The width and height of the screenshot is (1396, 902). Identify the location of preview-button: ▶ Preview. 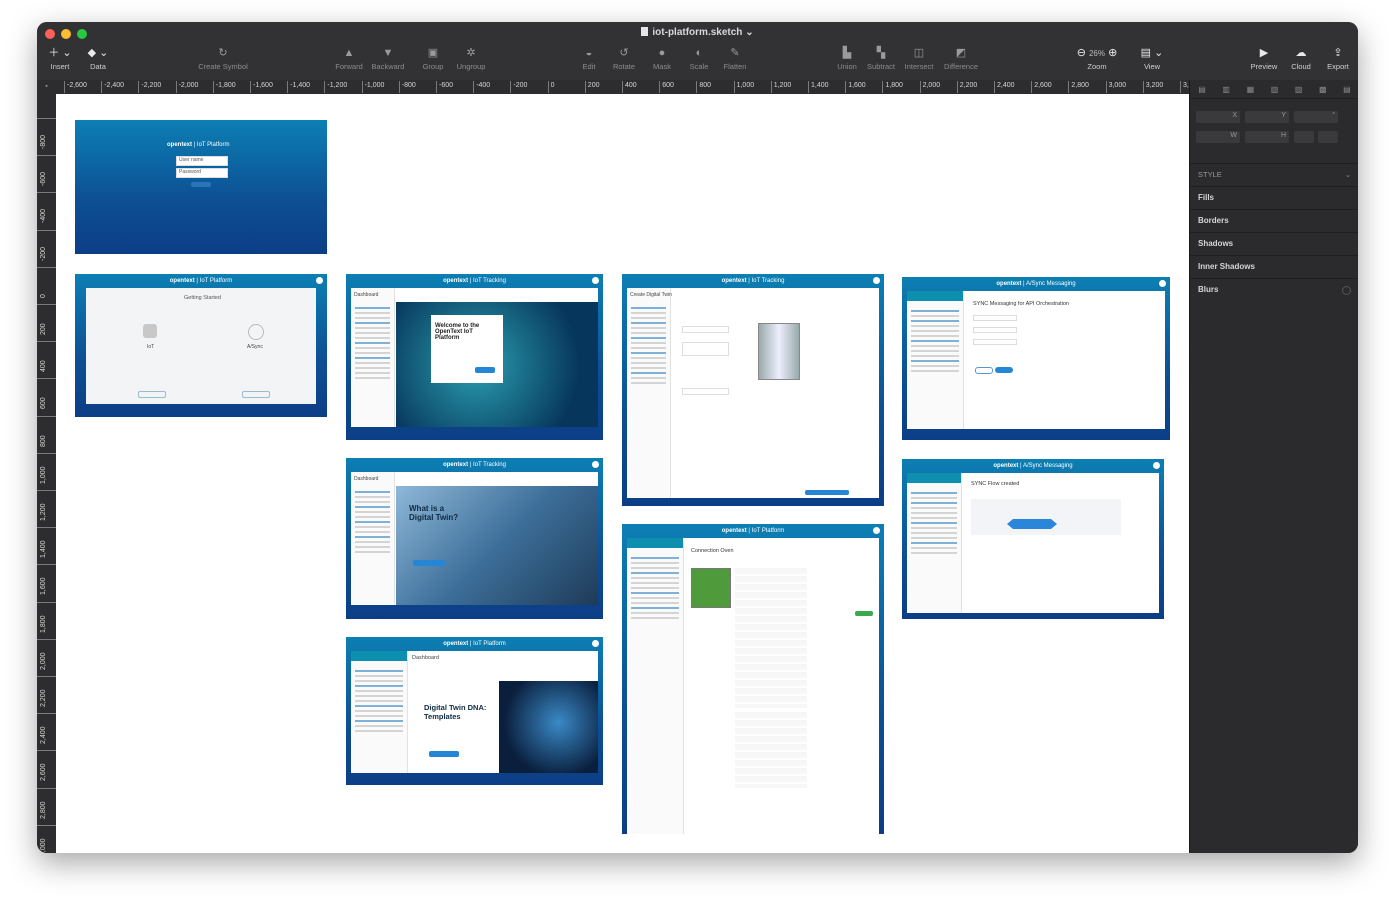
(1264, 57).